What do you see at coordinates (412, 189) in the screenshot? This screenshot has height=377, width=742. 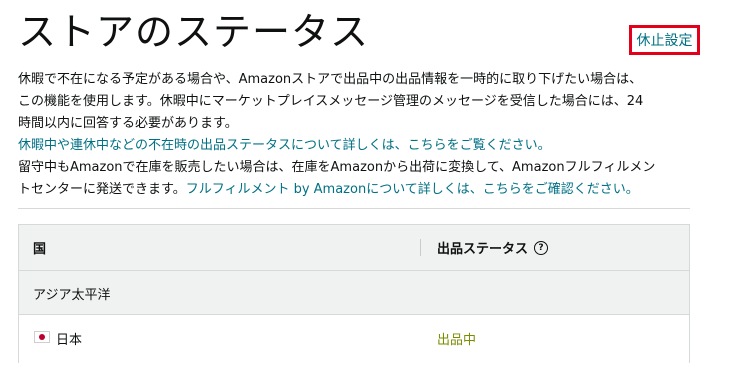 I see `fba-help-link: フルフィルメント by Amazonについて詳しくは、こちらをご確認ください。` at bounding box center [412, 189].